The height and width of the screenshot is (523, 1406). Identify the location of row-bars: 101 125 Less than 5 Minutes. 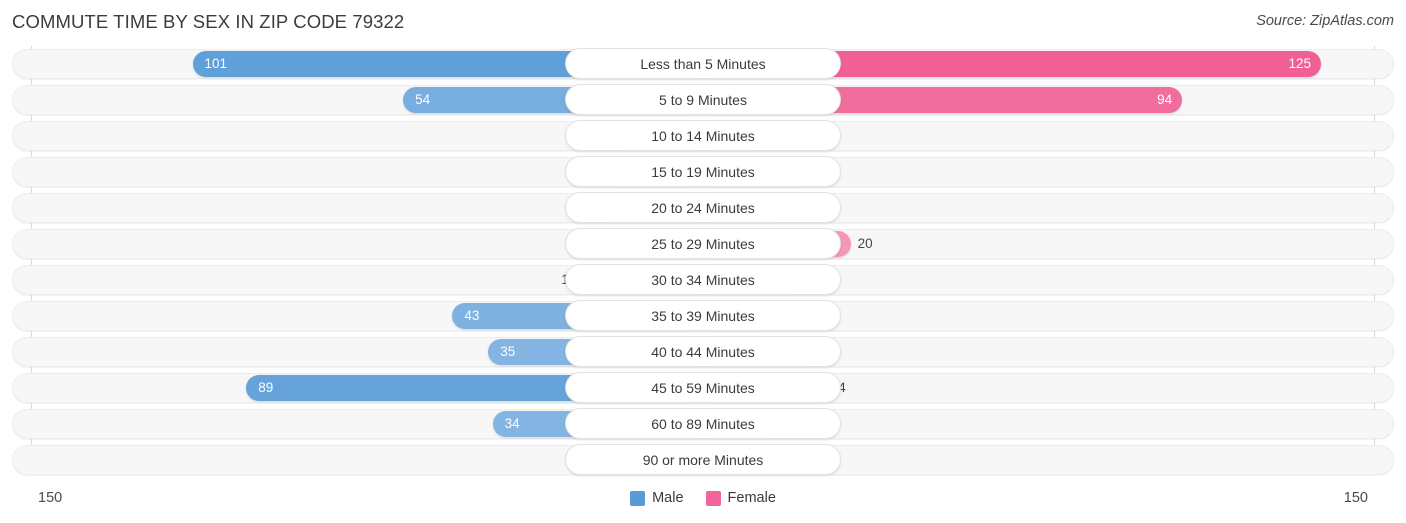
(703, 64).